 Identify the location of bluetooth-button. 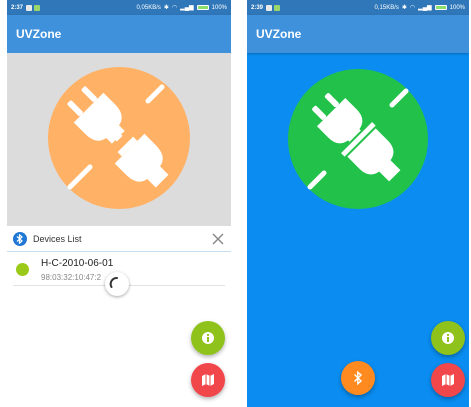
(358, 378).